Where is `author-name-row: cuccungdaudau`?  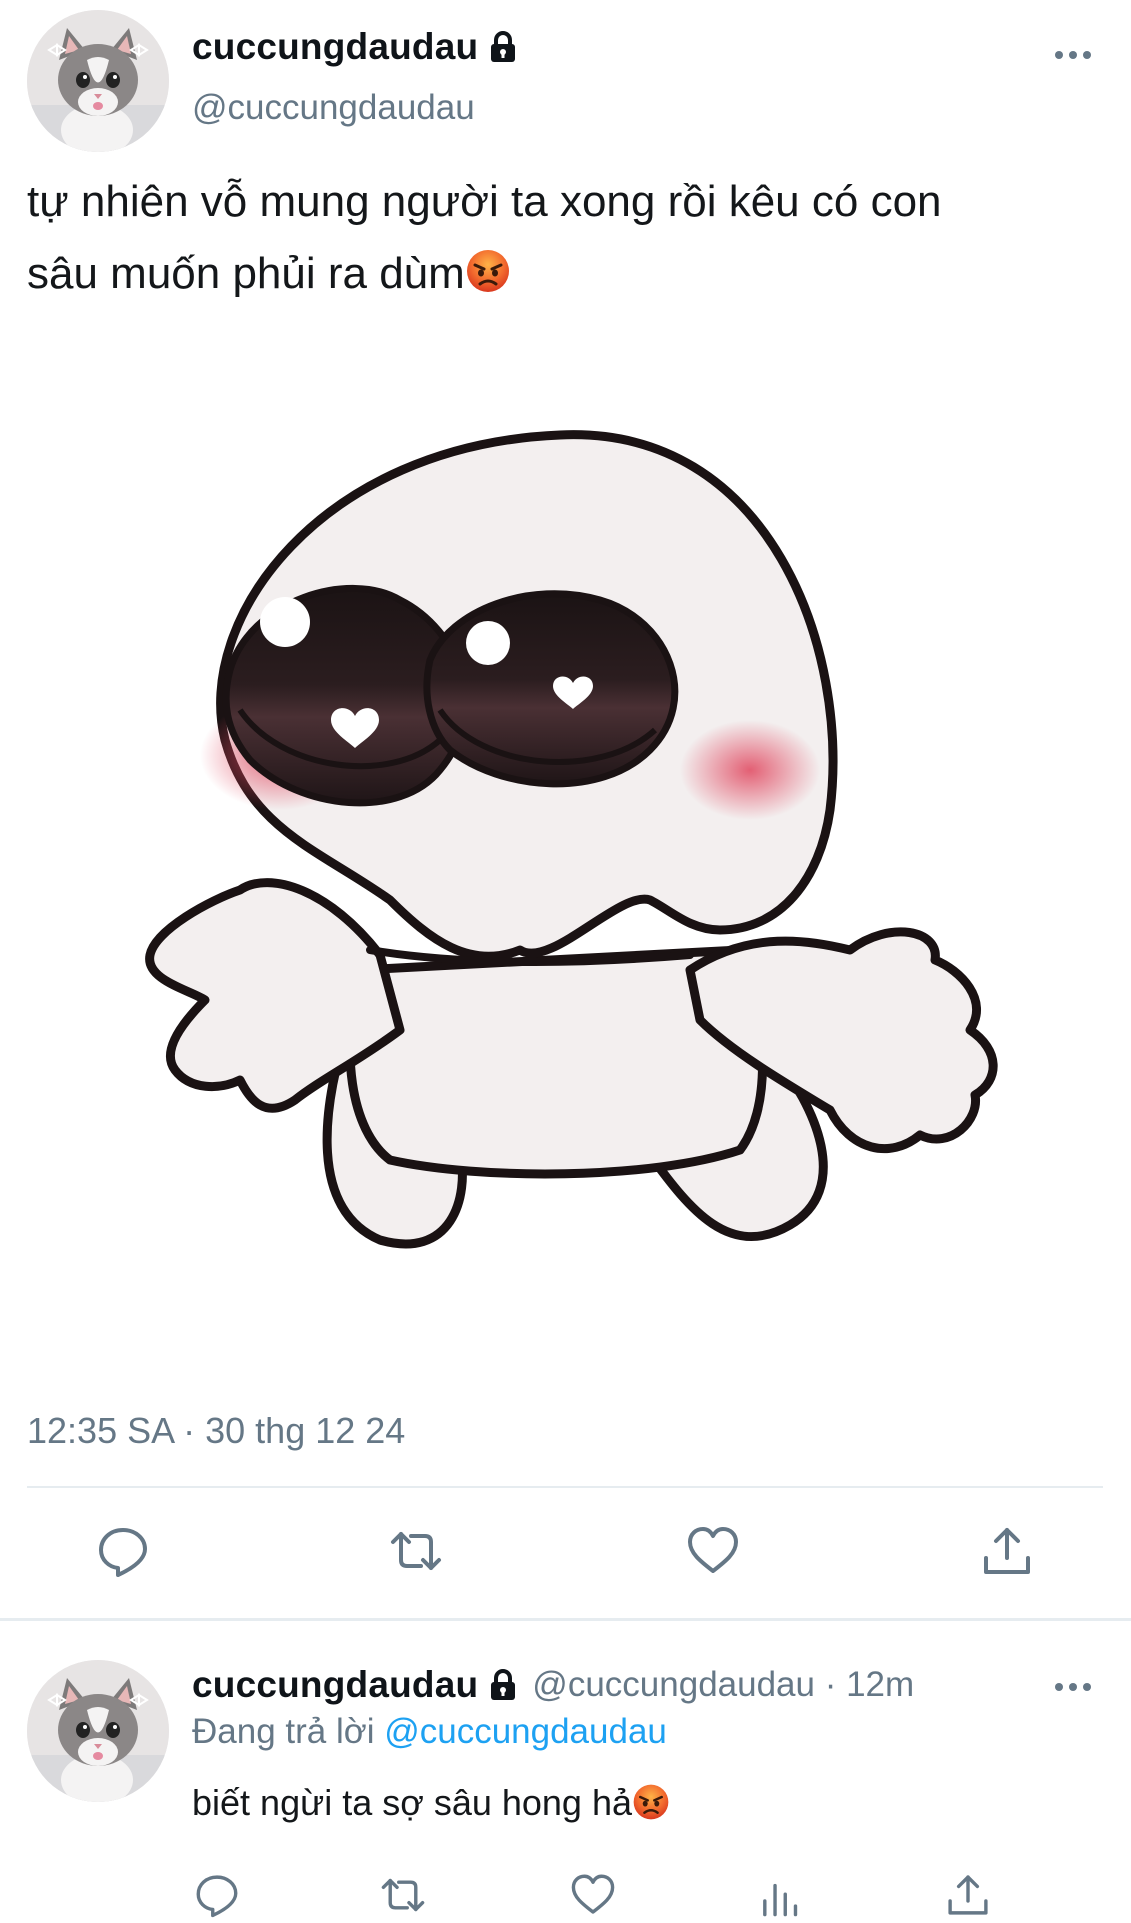 author-name-row: cuccungdaudau is located at coordinates (355, 47).